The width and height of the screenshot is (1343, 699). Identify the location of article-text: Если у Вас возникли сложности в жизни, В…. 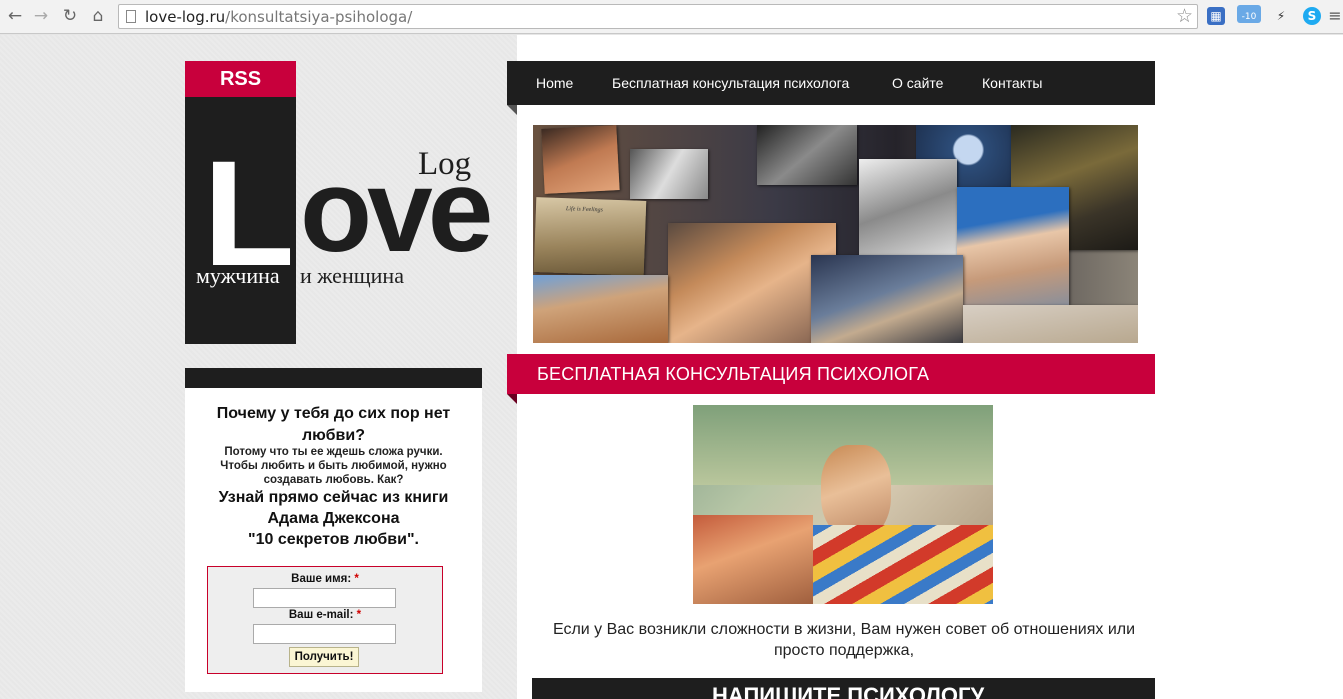
(844, 640).